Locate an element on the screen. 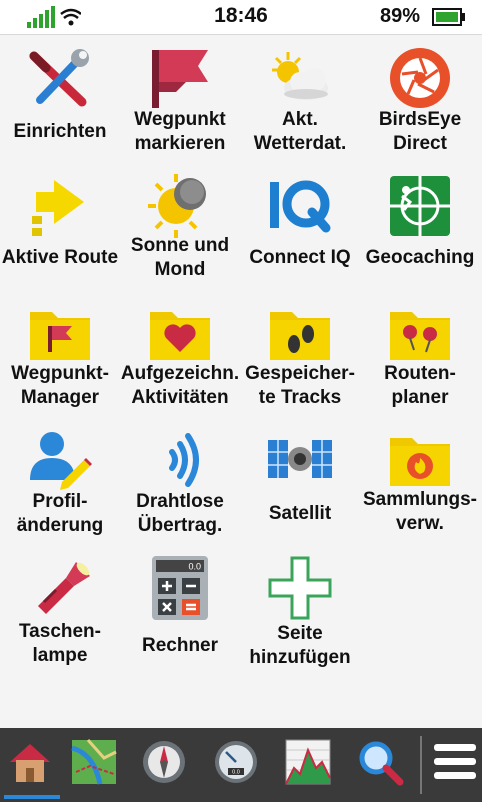 The image size is (482, 802). home-icon is located at coordinates (30, 763).